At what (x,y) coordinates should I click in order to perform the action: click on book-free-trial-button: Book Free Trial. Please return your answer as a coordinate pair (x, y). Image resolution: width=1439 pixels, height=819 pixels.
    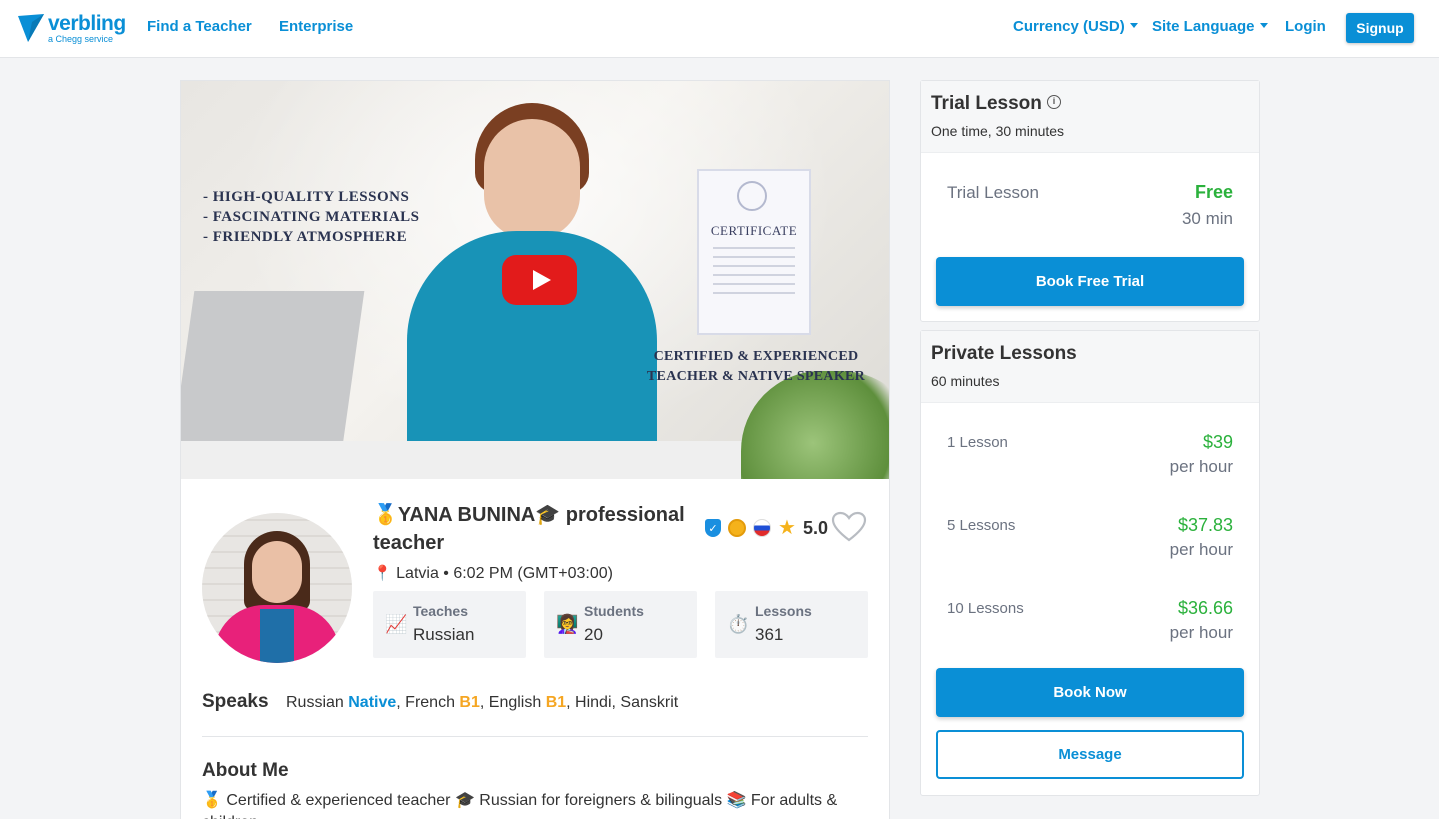
    Looking at the image, I should click on (1090, 281).